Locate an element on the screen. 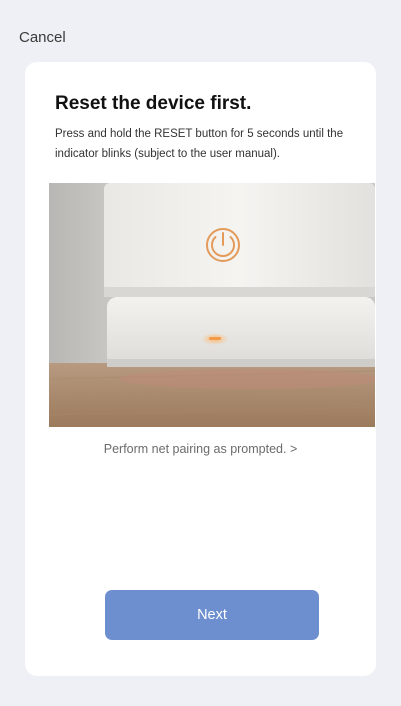 Image resolution: width=401 pixels, height=706 pixels. indicator-light is located at coordinates (215, 338).